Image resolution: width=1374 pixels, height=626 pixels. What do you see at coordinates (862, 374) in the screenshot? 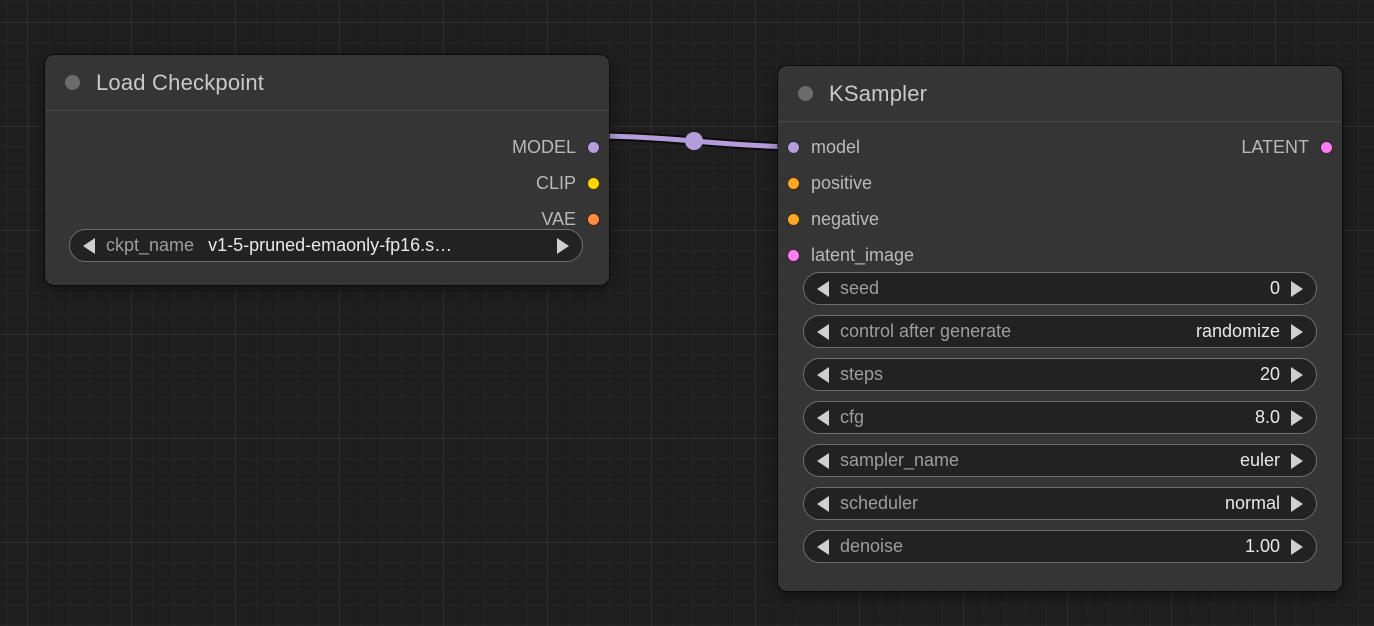
I see `widget-label-steps: steps` at bounding box center [862, 374].